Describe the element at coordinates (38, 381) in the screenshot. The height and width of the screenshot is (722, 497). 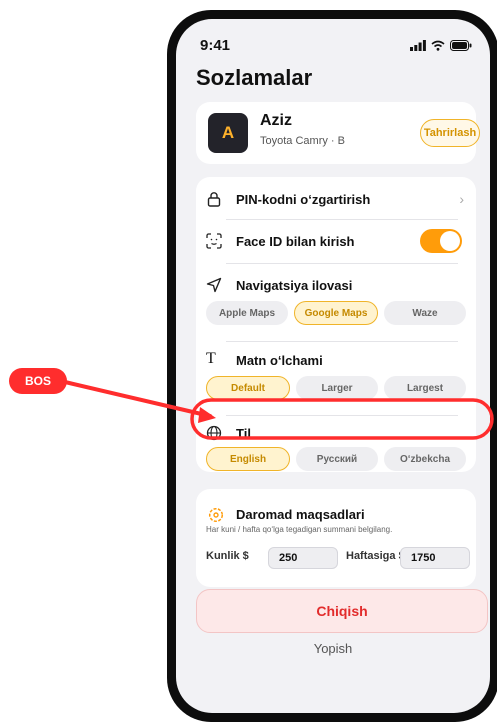
I see `annotation-badge: BOS` at that location.